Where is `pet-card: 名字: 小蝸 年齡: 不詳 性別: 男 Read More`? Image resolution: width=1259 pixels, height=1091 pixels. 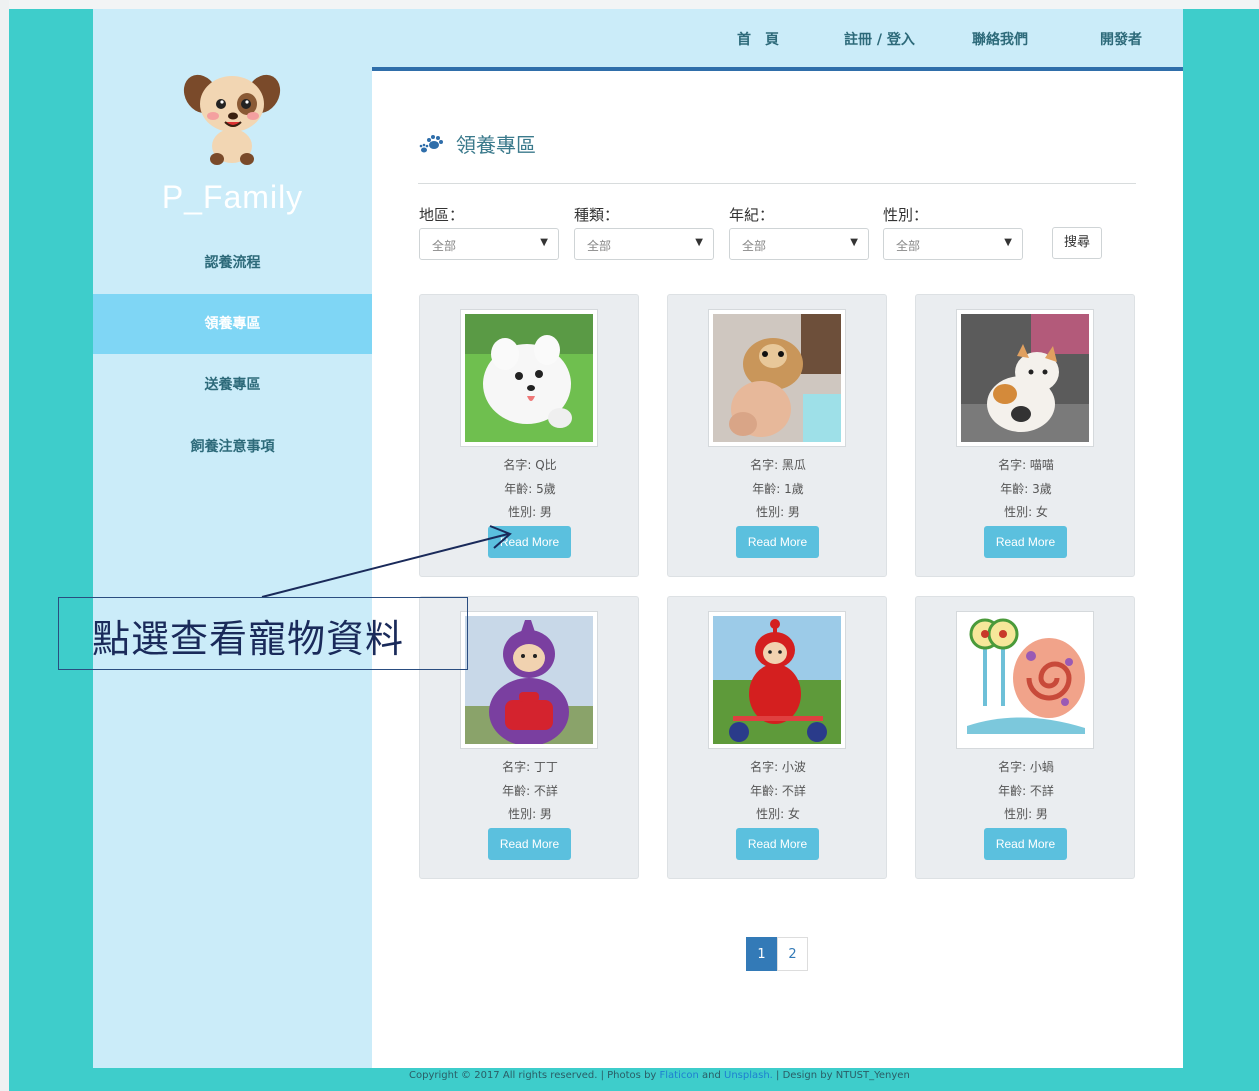
pet-card: 名字: 小蝸 年齡: 不詳 性別: 男 Read More is located at coordinates (1025, 737).